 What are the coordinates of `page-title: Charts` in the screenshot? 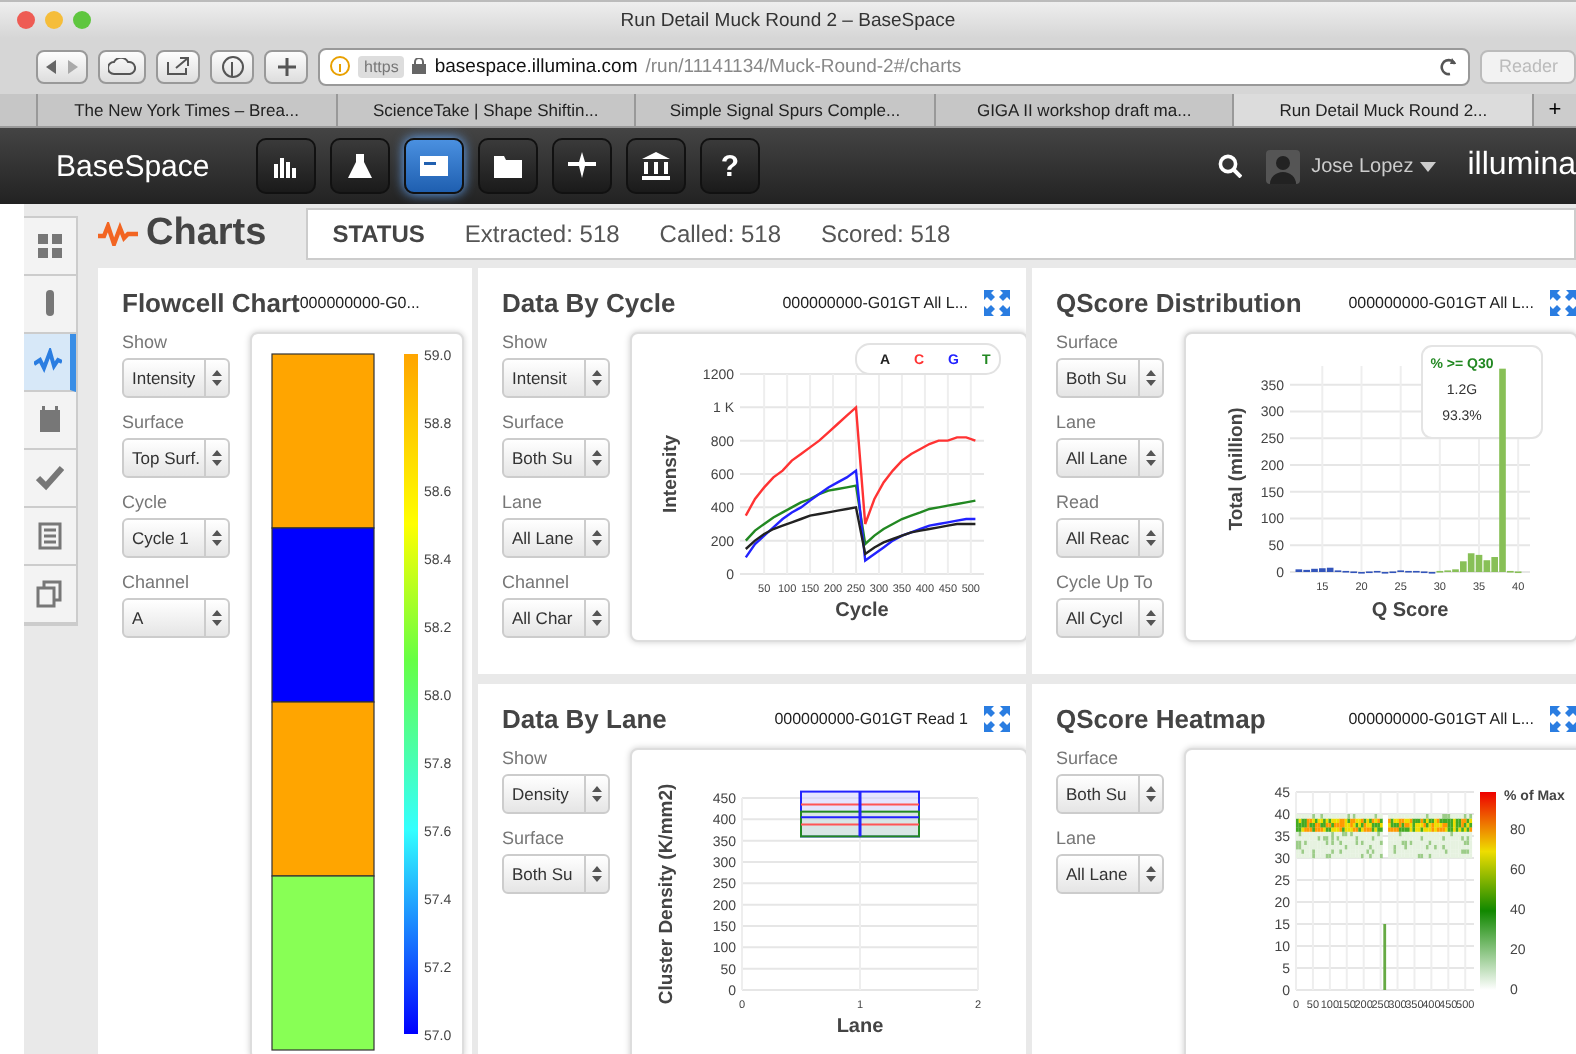 It's located at (206, 234).